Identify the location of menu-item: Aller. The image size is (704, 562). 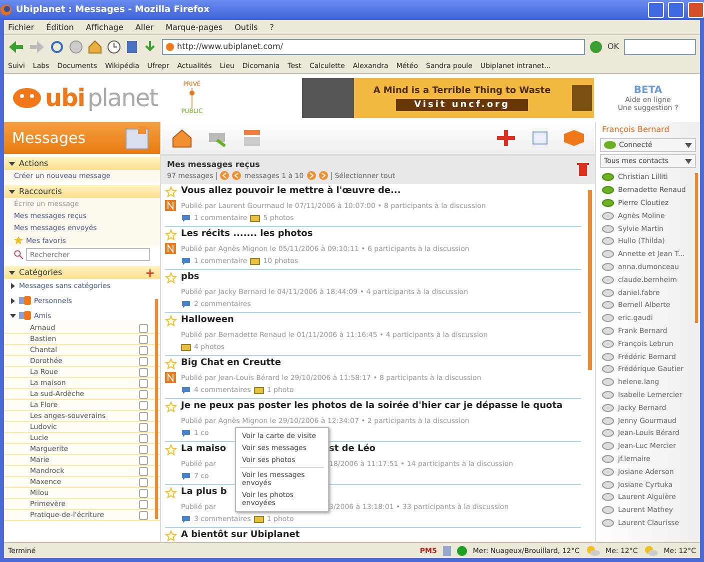
(144, 27).